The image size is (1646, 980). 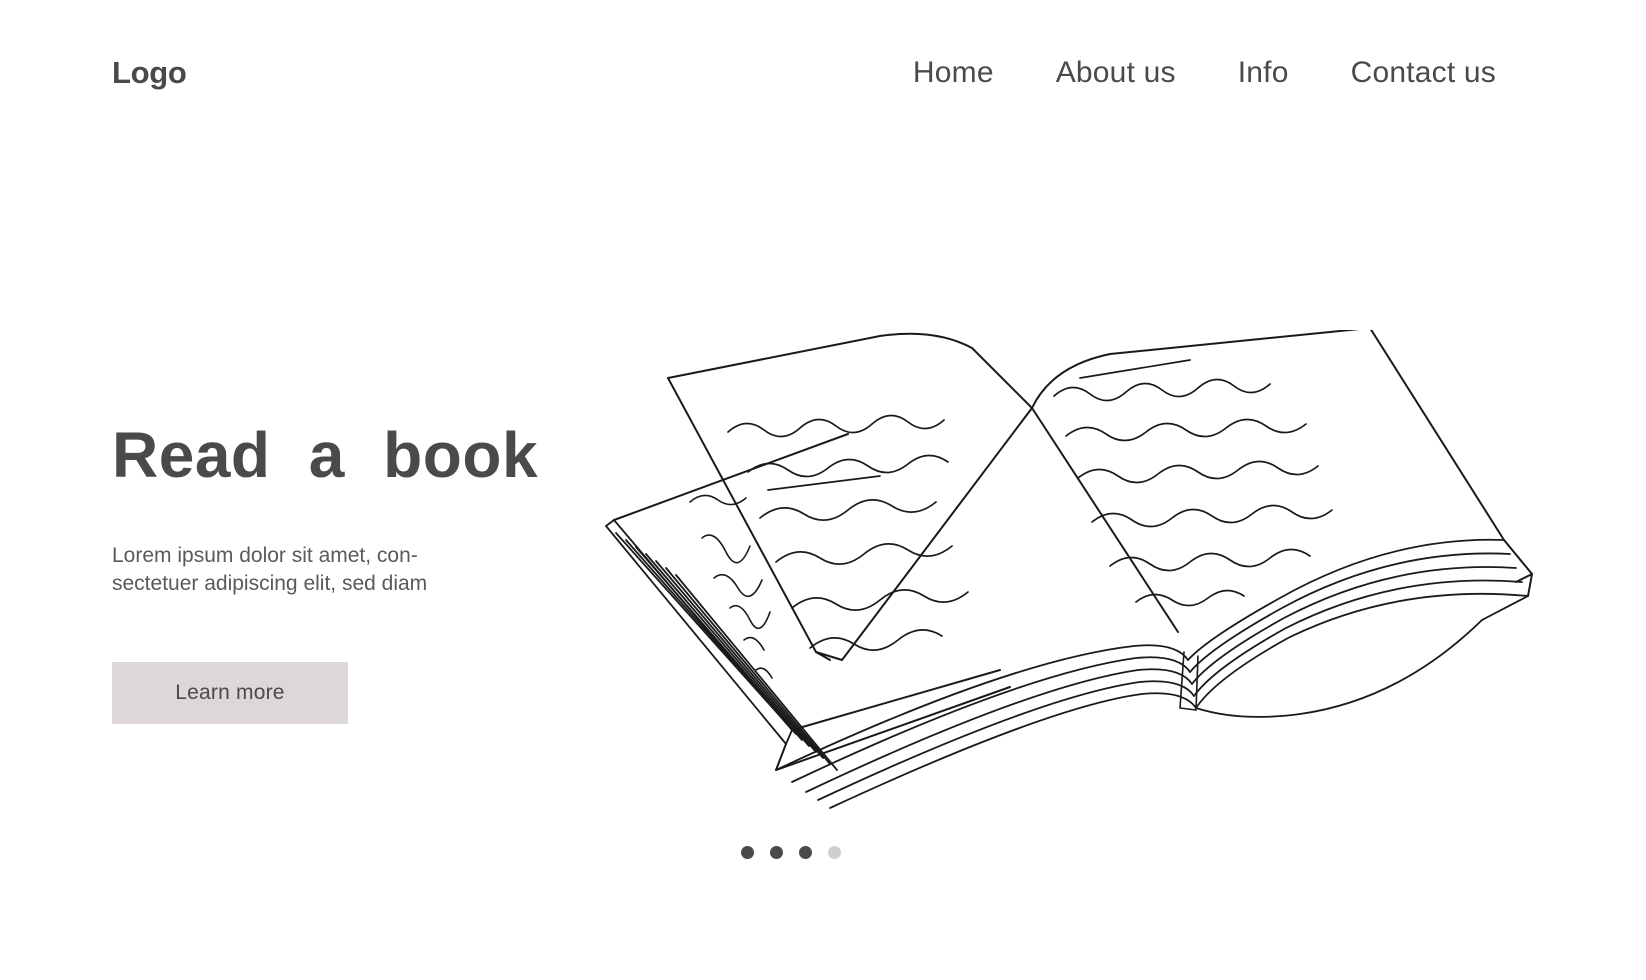 What do you see at coordinates (149, 72) in the screenshot?
I see `logo: Logo` at bounding box center [149, 72].